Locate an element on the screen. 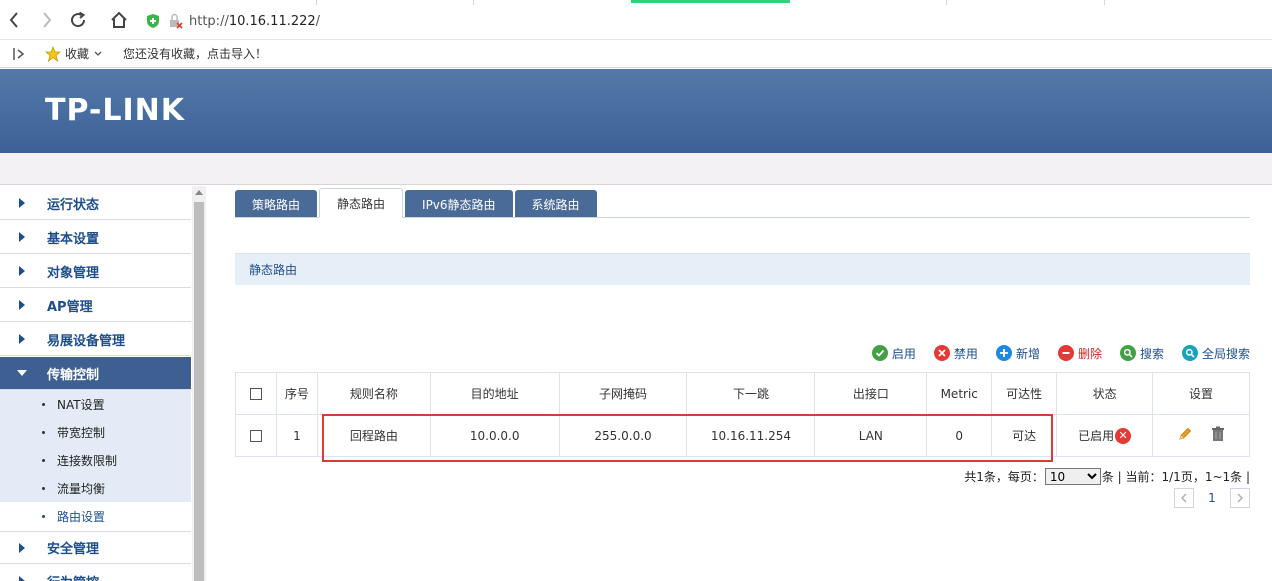 This screenshot has width=1272, height=581. edit-pencil-icon is located at coordinates (1185, 434).